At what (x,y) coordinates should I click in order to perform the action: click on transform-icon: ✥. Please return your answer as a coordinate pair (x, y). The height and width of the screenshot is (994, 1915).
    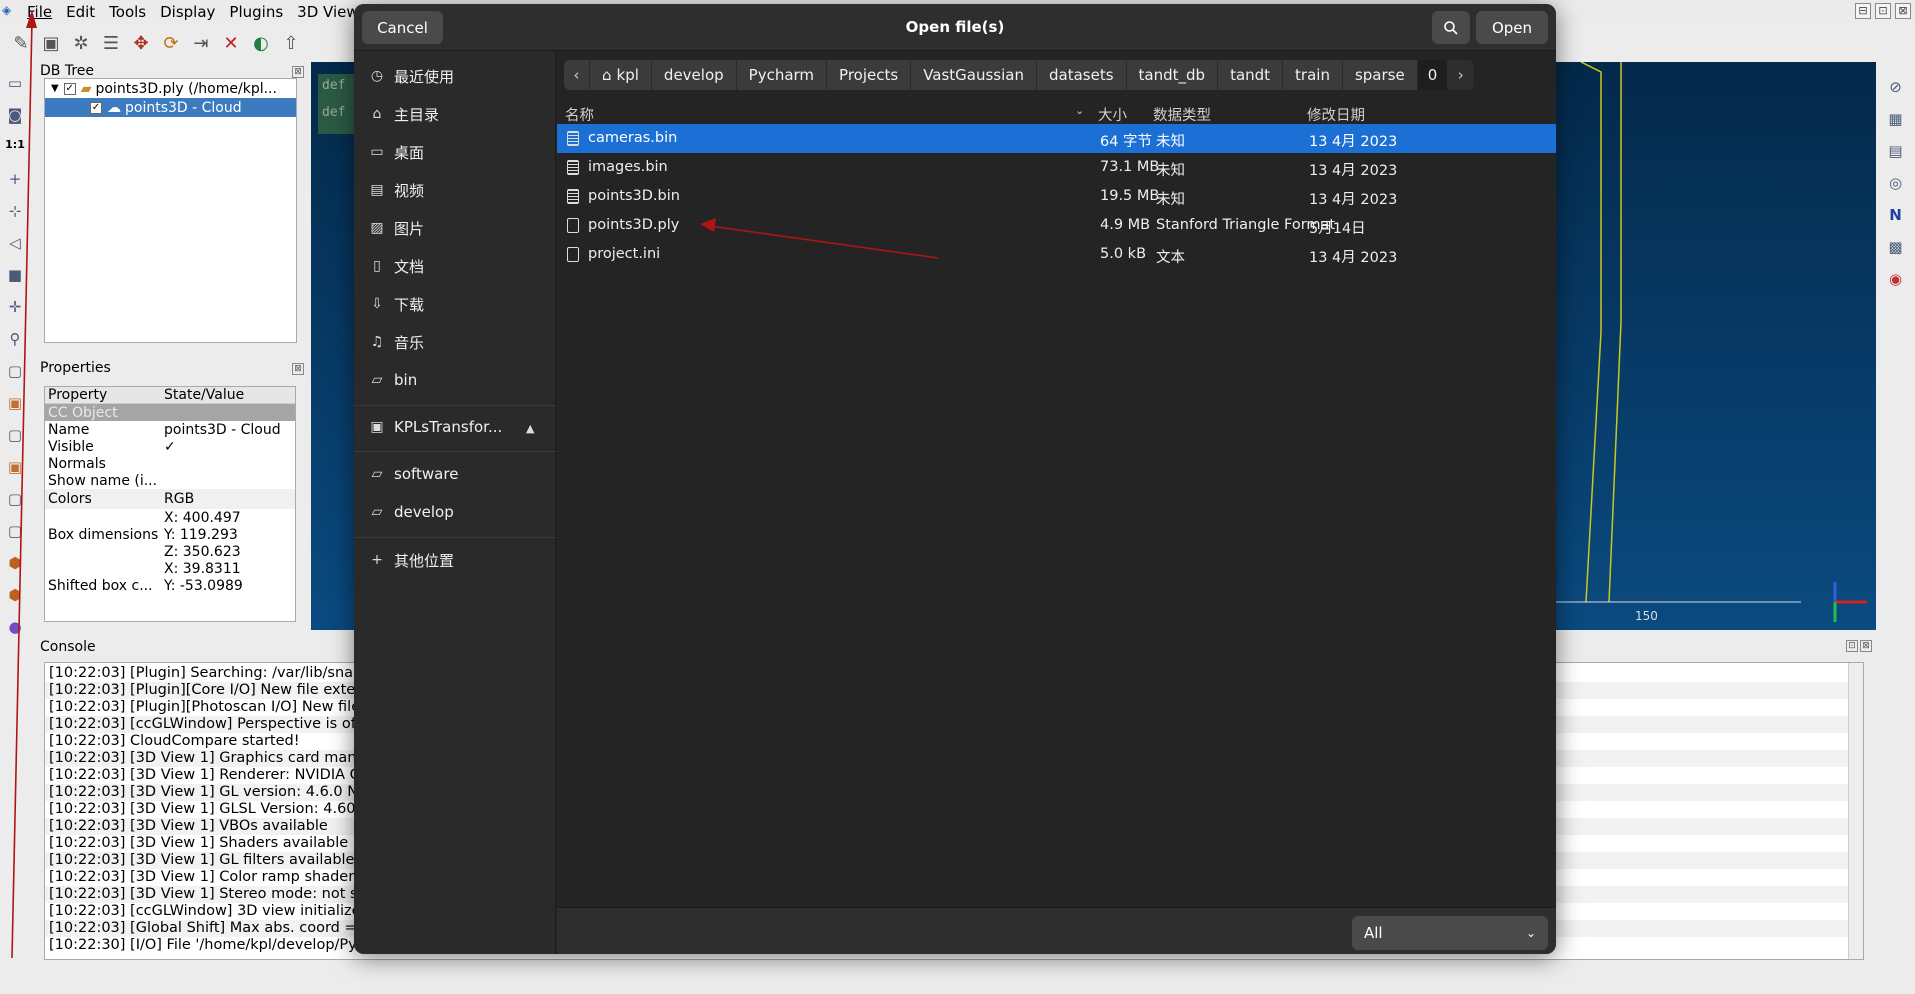
    Looking at the image, I should click on (141, 43).